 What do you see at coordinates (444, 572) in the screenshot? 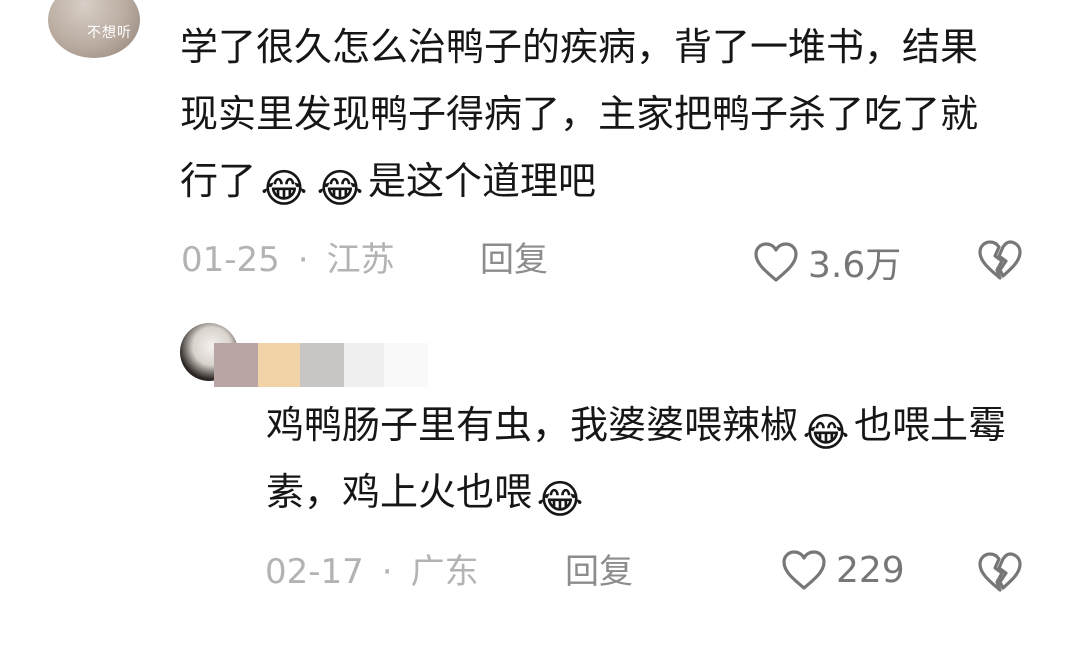
I see `comment-location: 广东` at bounding box center [444, 572].